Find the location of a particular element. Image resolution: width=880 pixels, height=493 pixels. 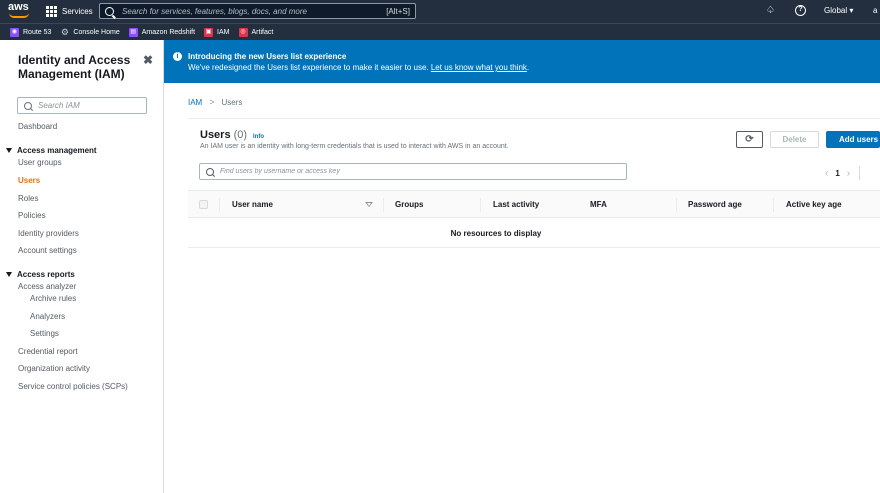

sidebar-item-account-settings: Account settings is located at coordinates (47, 250).